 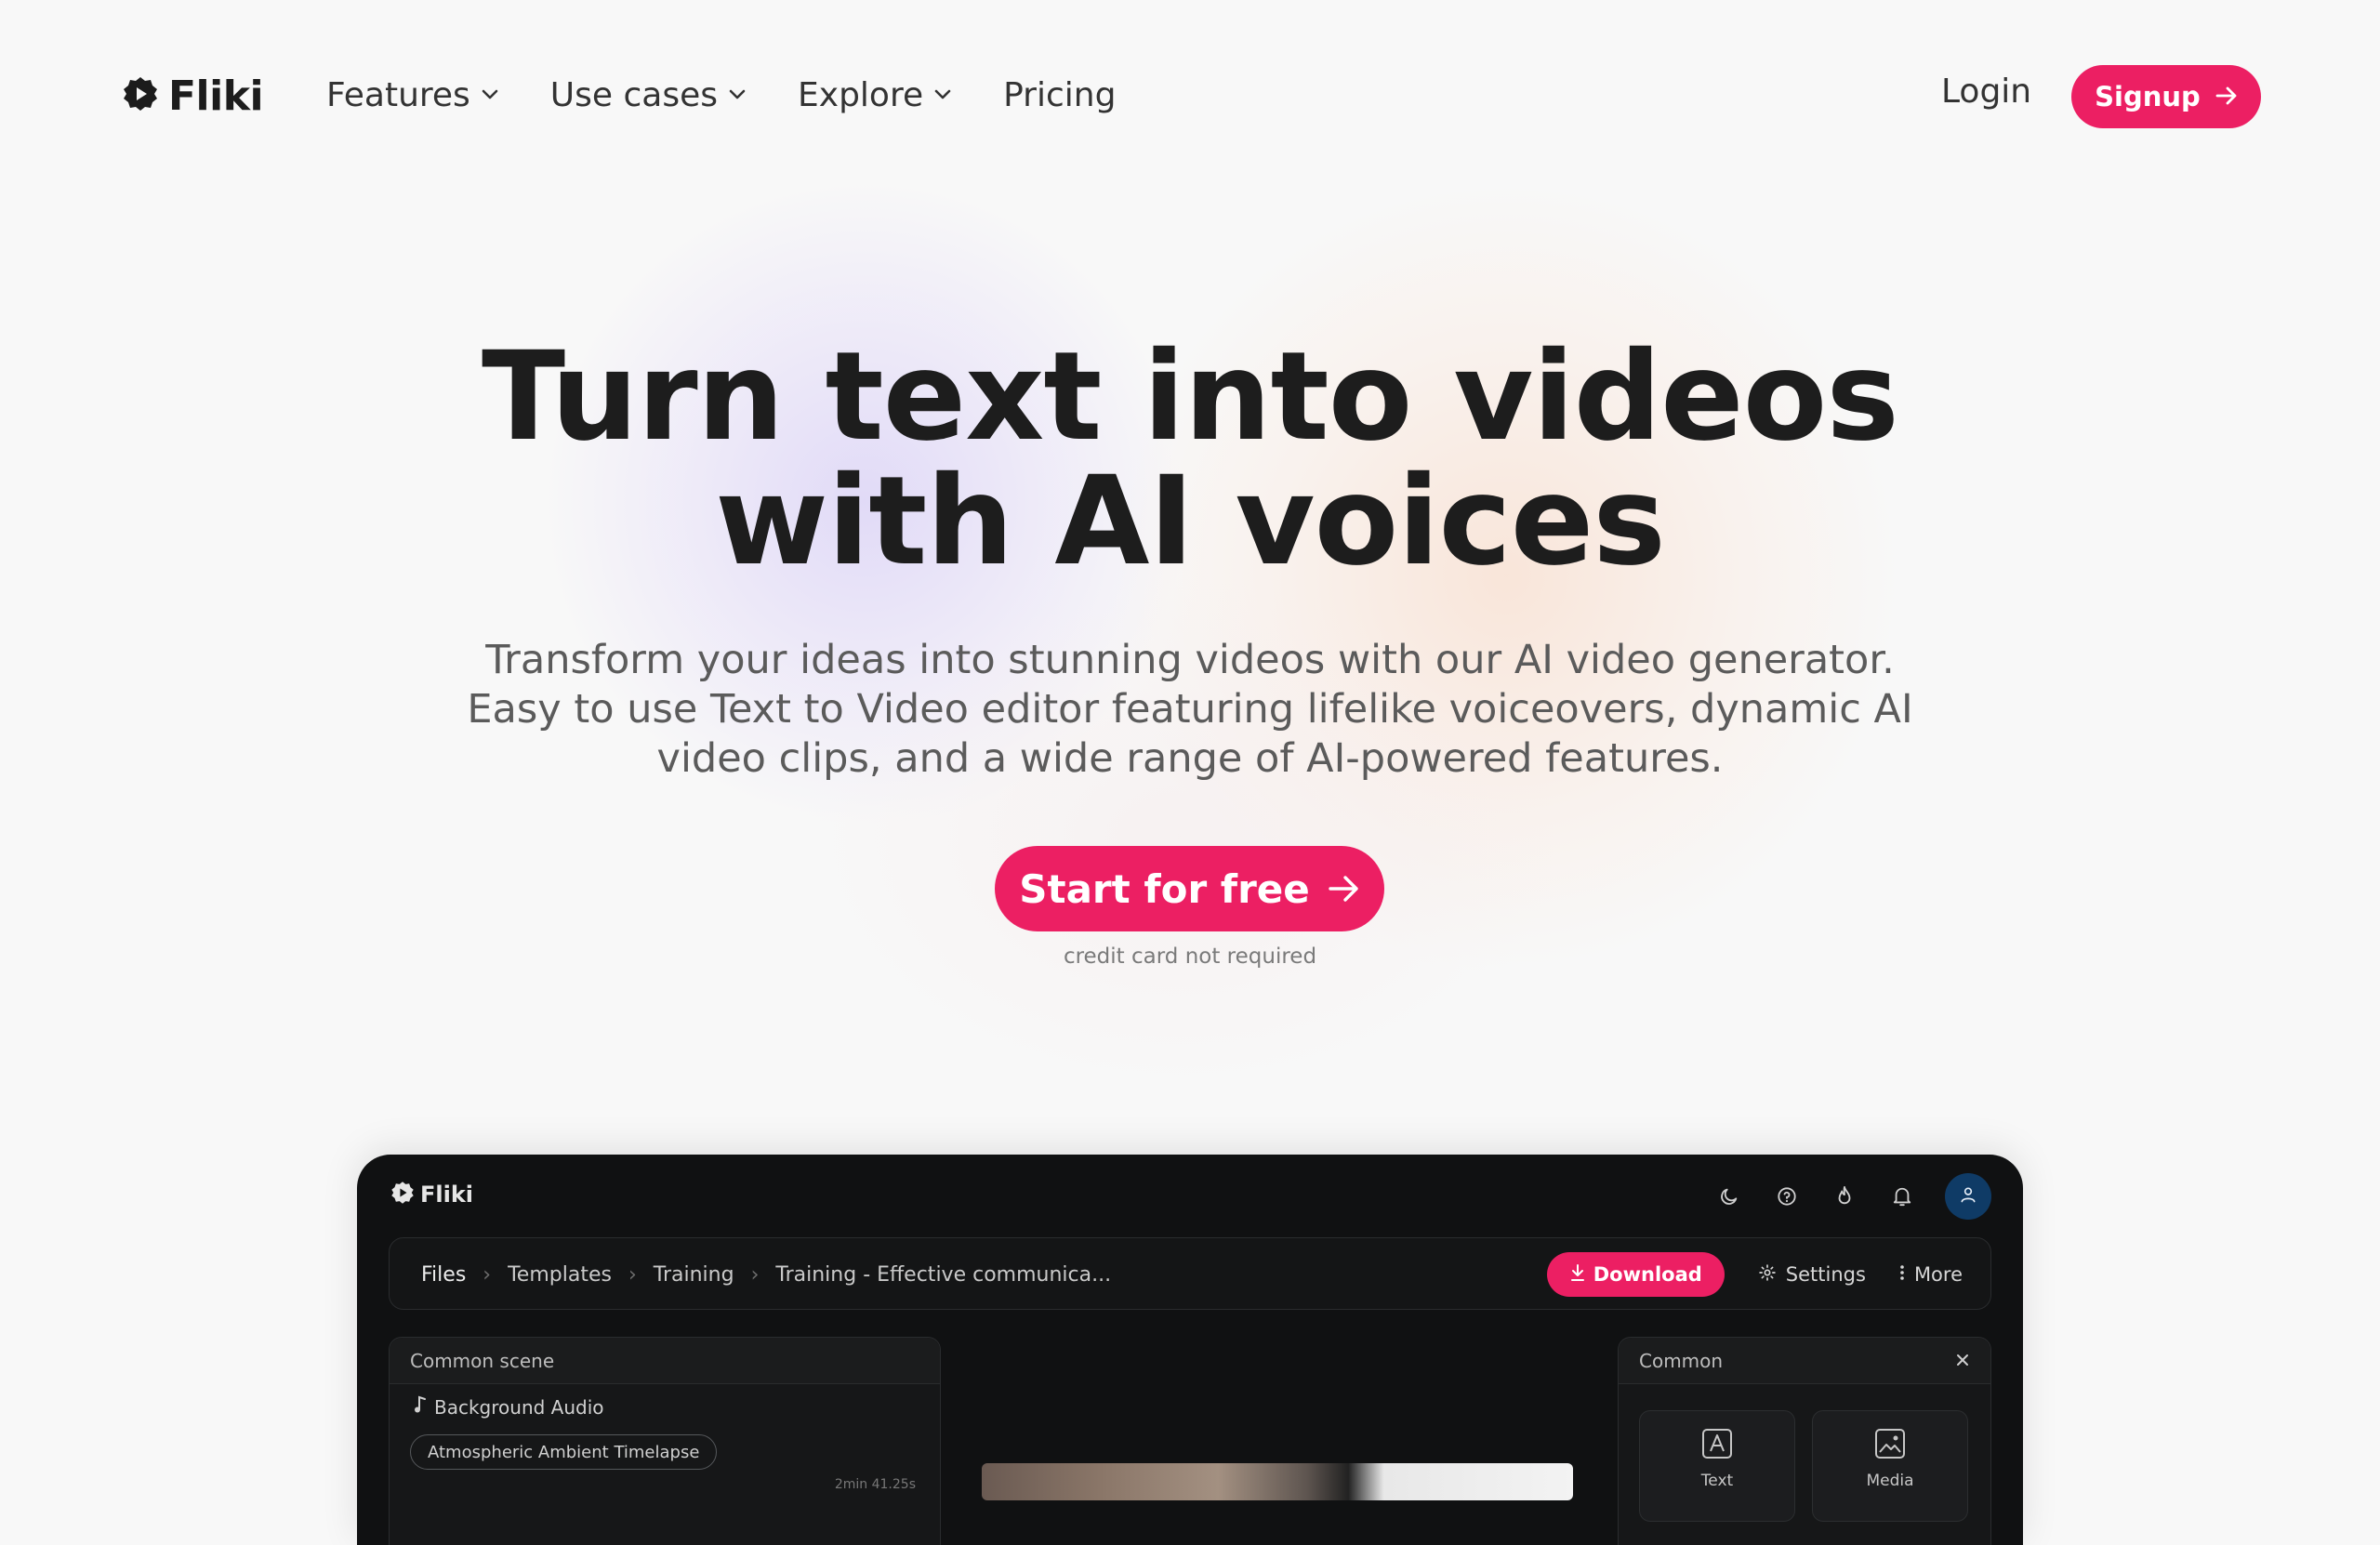 What do you see at coordinates (420, 1407) in the screenshot?
I see `music-note-icon` at bounding box center [420, 1407].